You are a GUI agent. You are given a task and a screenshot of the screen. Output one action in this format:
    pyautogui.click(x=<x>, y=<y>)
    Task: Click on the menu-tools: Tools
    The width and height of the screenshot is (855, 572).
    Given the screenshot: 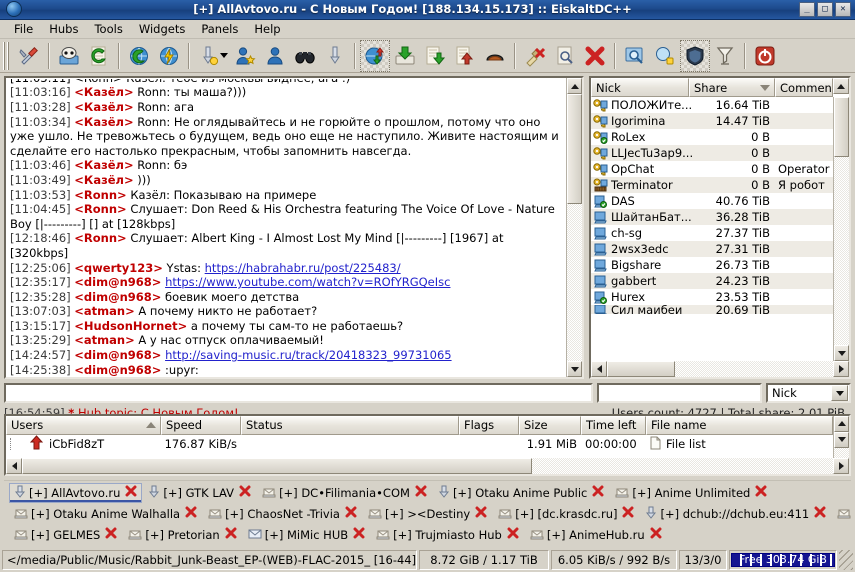 What is the action you would take?
    pyautogui.click(x=108, y=29)
    